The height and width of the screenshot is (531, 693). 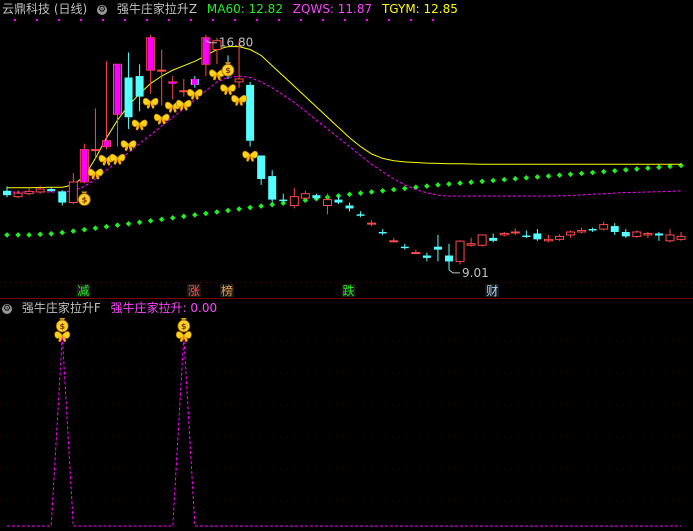 I want to click on sub-indicator-name: 强牛庄家拉升F, so click(x=61, y=308).